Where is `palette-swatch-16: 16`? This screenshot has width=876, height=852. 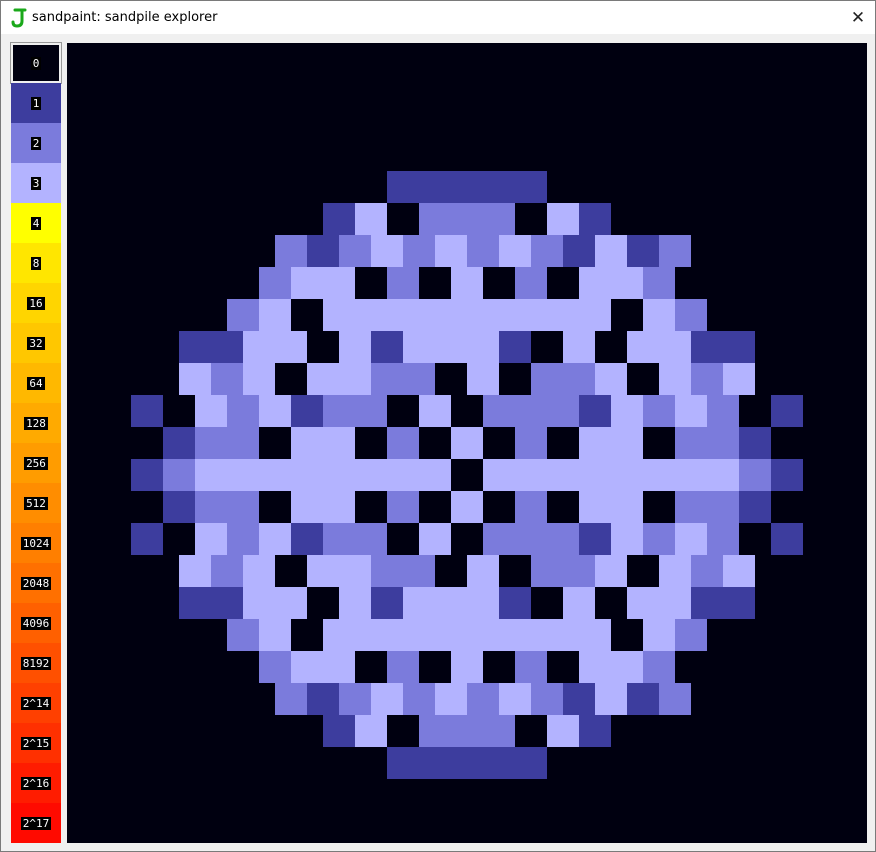 palette-swatch-16: 16 is located at coordinates (36, 303).